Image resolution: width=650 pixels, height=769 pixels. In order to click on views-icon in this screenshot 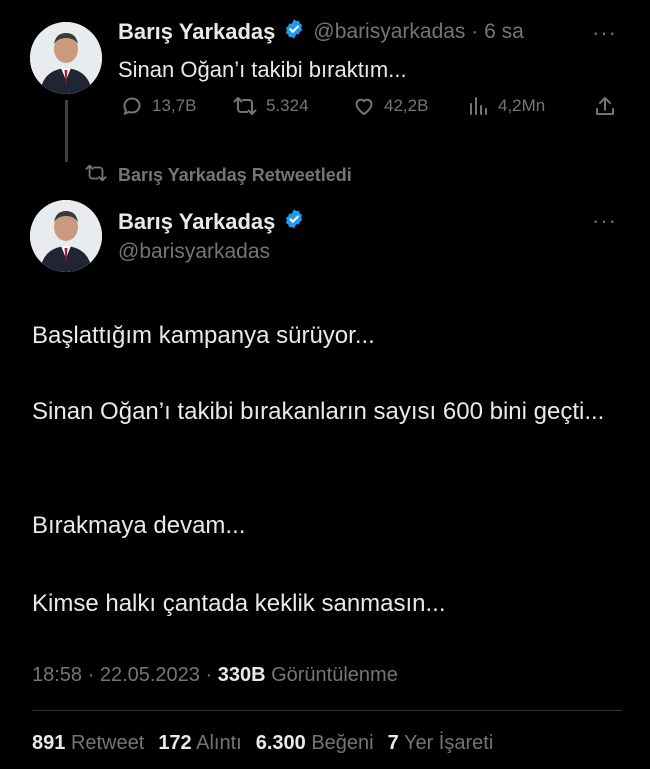, I will do `click(479, 106)`.